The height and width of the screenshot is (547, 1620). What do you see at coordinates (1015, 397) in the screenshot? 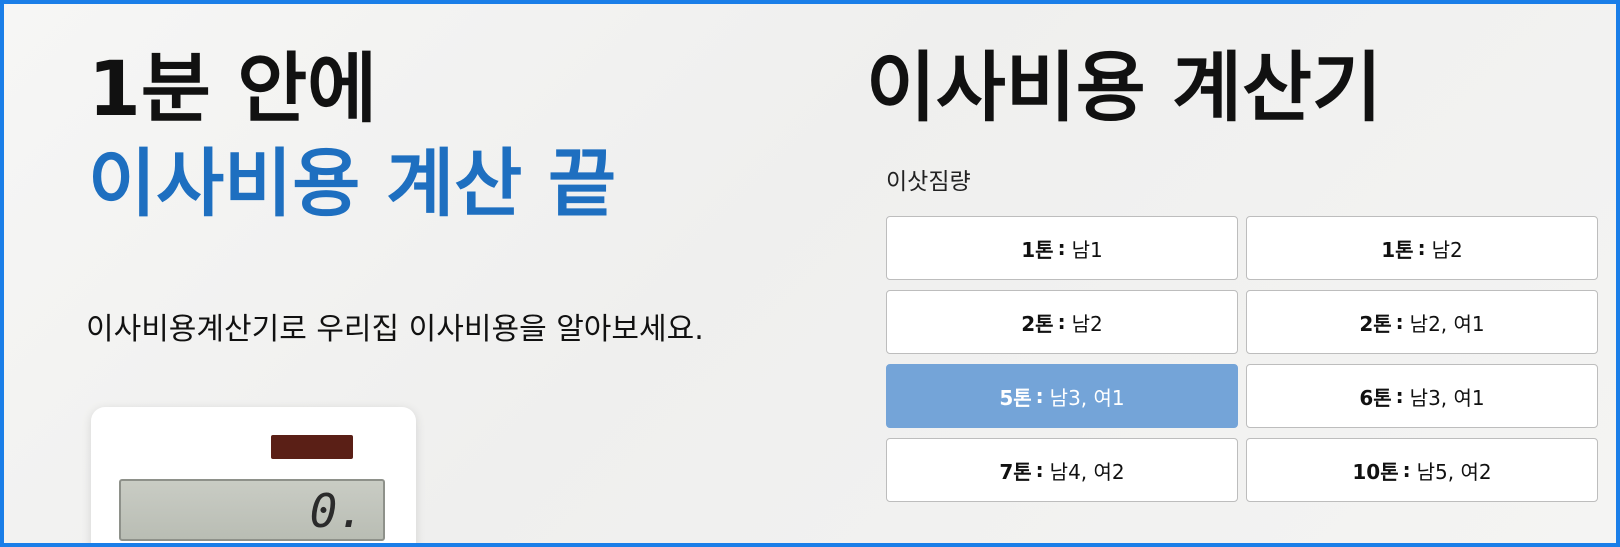
I see `option-ton: 5톤` at bounding box center [1015, 397].